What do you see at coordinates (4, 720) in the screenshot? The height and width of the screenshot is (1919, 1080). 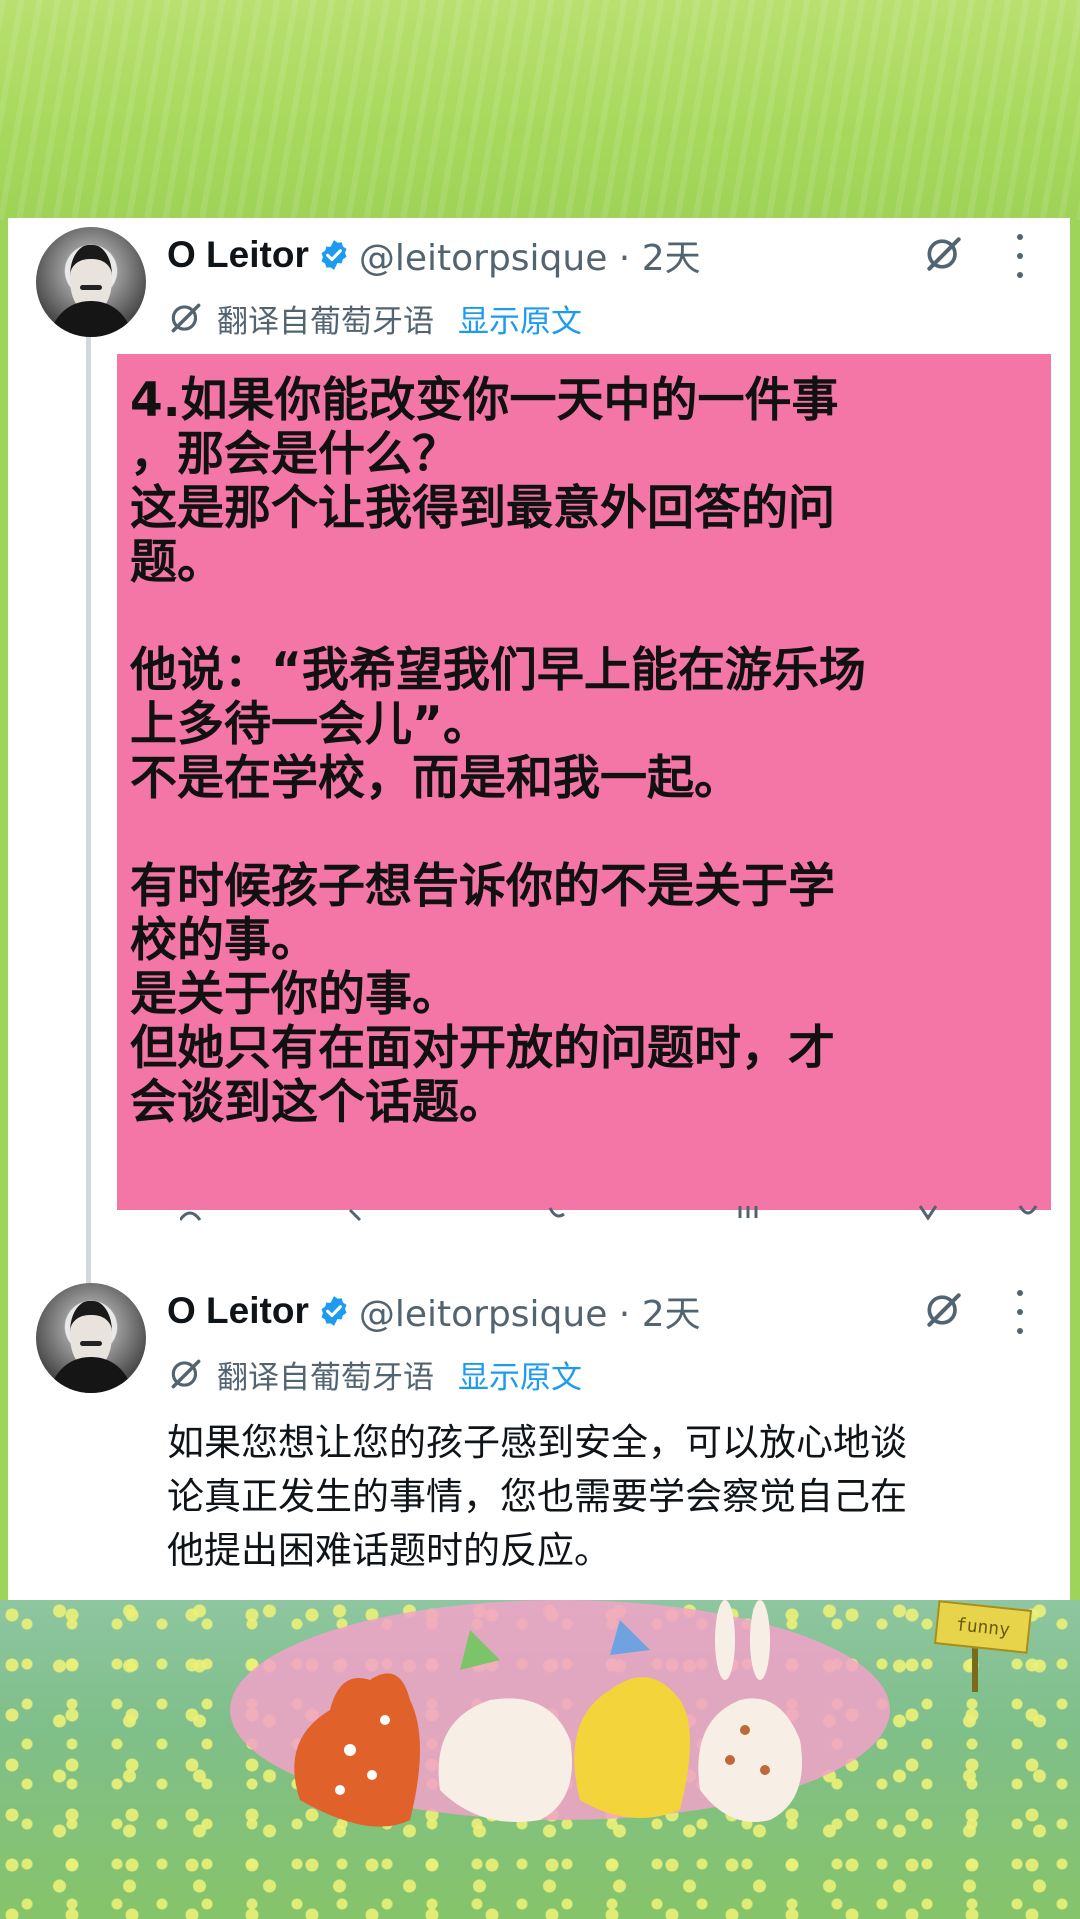 I see `background-edge-left` at bounding box center [4, 720].